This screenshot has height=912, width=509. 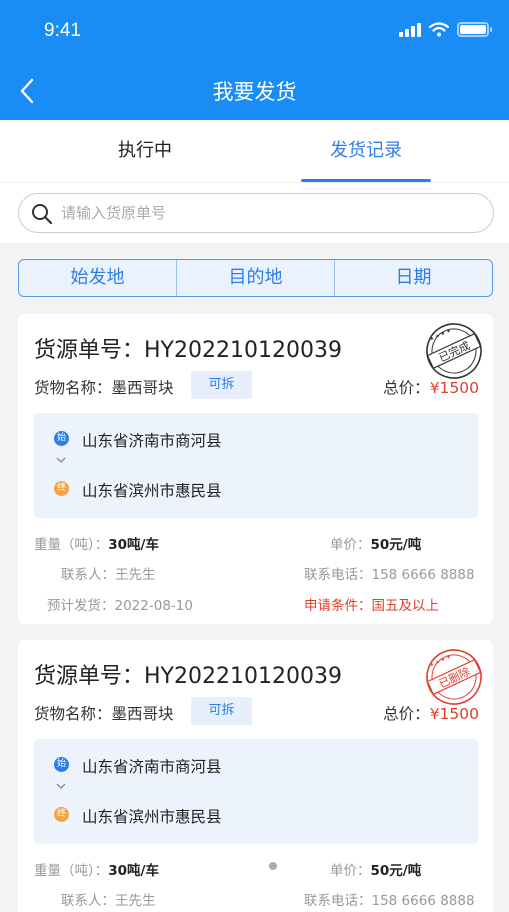 What do you see at coordinates (254, 92) in the screenshot?
I see `page-title: 我要发货` at bounding box center [254, 92].